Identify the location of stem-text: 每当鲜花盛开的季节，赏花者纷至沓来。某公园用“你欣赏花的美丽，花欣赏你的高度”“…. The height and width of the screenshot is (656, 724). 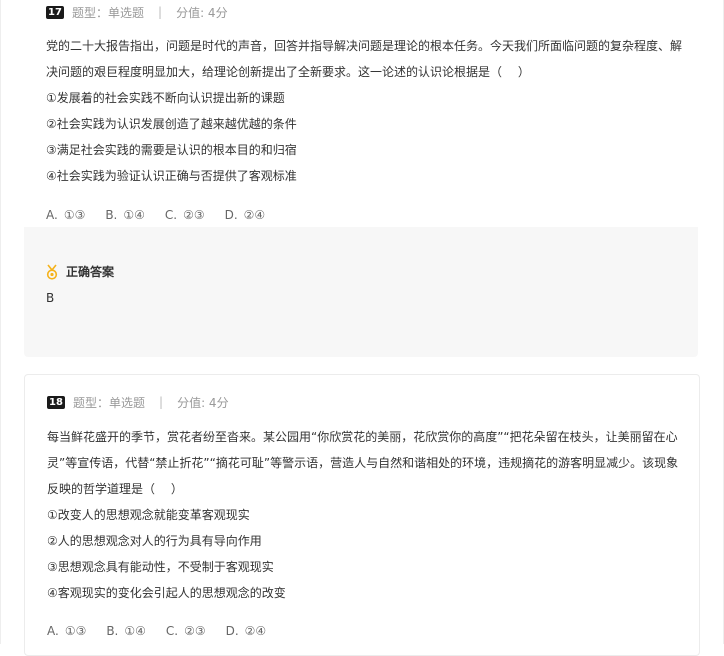
(363, 463).